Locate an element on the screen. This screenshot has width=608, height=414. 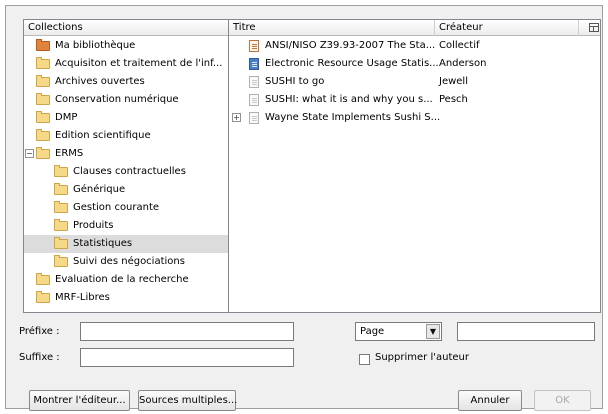
collection-item: Produits is located at coordinates (126, 226).